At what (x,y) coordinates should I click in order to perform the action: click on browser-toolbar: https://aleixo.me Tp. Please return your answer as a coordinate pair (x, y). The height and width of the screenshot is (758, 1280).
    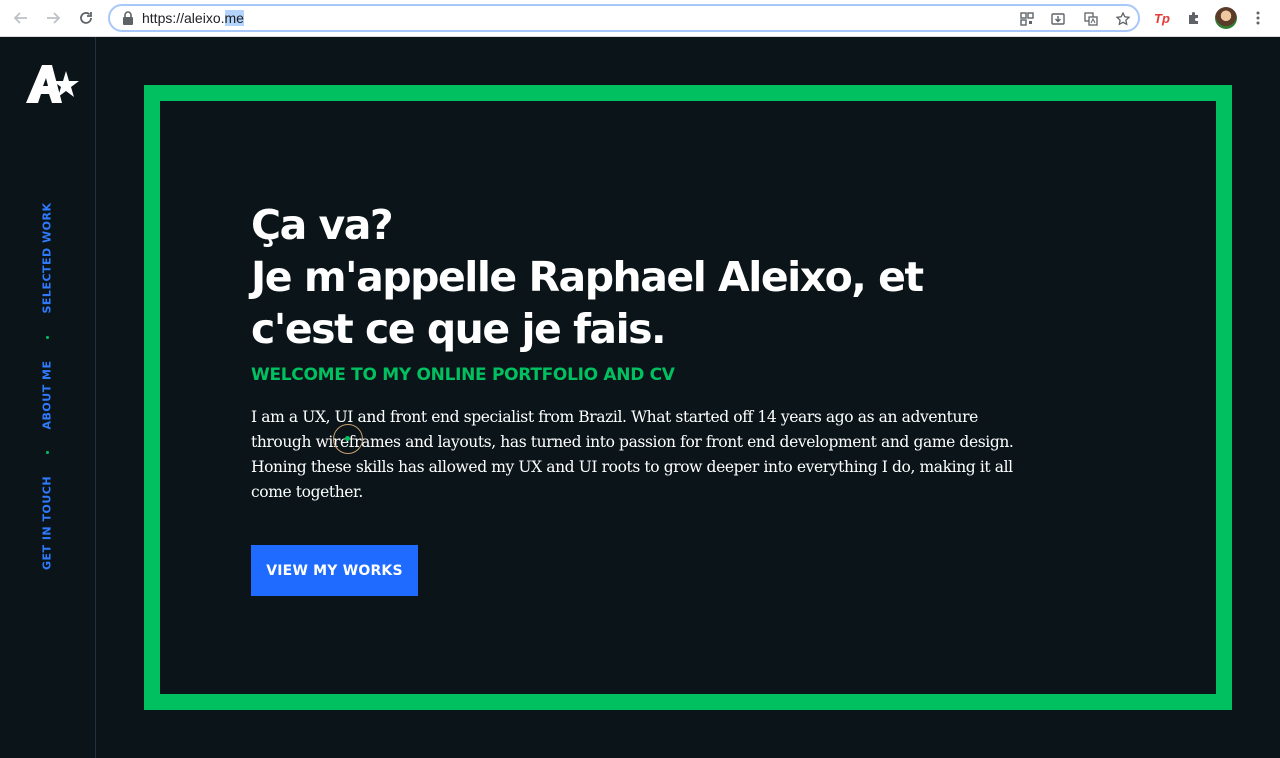
    Looking at the image, I should click on (640, 18).